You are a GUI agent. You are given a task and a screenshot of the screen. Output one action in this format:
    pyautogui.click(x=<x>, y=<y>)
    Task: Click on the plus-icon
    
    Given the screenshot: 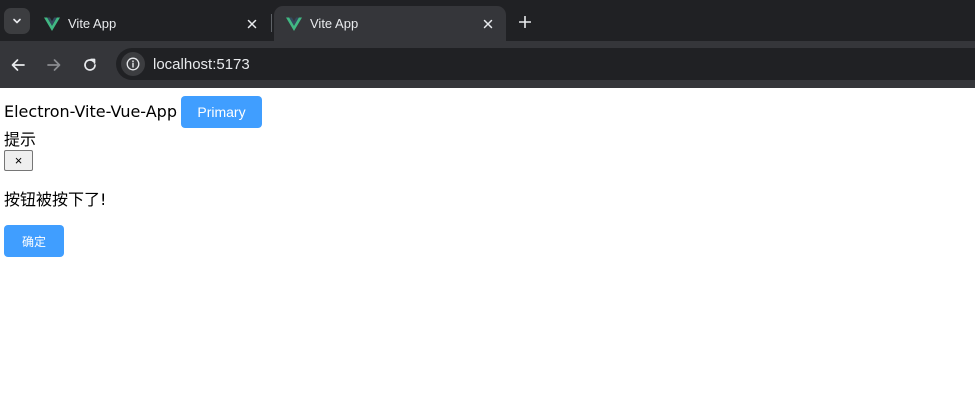 What is the action you would take?
    pyautogui.click(x=525, y=22)
    